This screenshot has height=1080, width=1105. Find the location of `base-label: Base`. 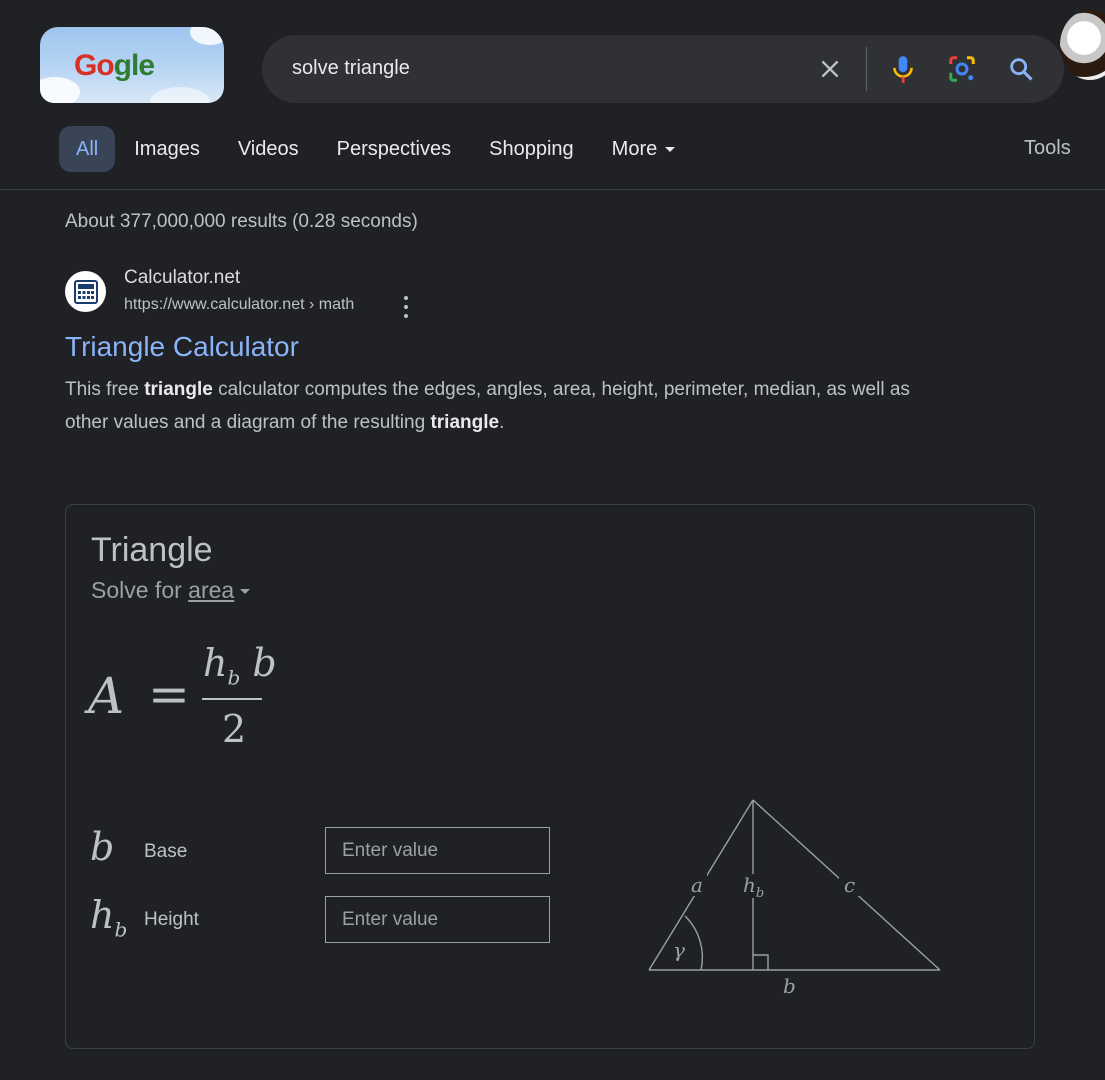

base-label: Base is located at coordinates (166, 851).